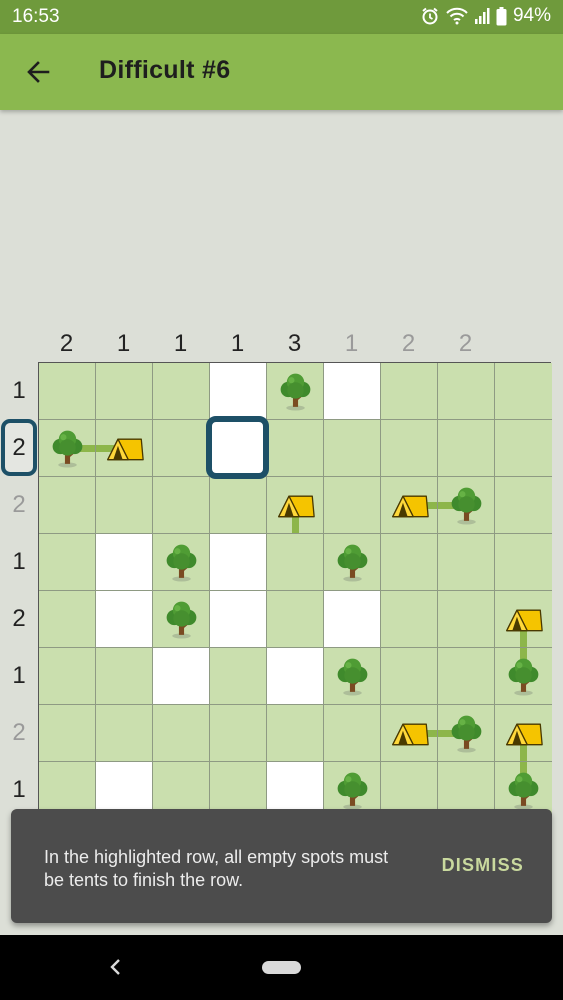 The image size is (563, 1000). Describe the element at coordinates (165, 70) in the screenshot. I see `page-title: Difficult #6` at that location.